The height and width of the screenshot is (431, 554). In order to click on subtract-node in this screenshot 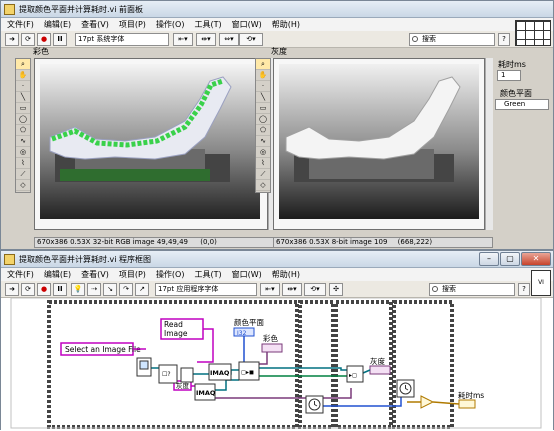, I will do `click(427, 402)`.